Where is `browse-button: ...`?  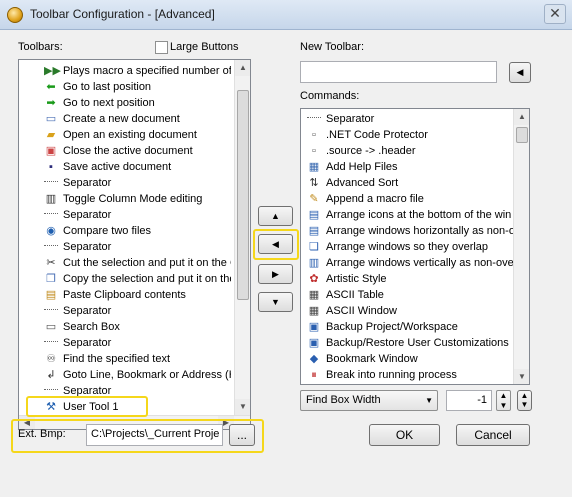
browse-button: ... is located at coordinates (242, 435).